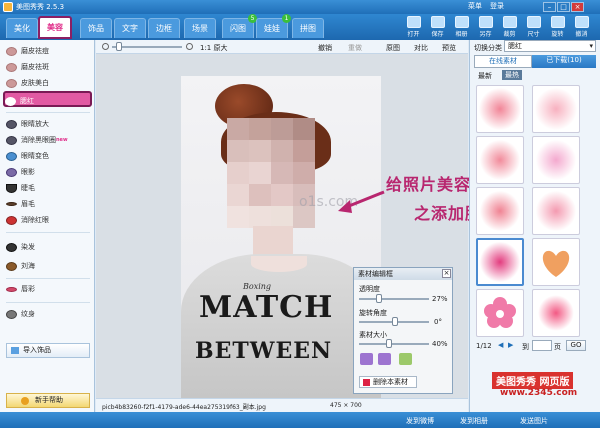 This screenshot has width=600, height=428. What do you see at coordinates (388, 382) in the screenshot?
I see `delete-material-button: 删除本素材` at bounding box center [388, 382].